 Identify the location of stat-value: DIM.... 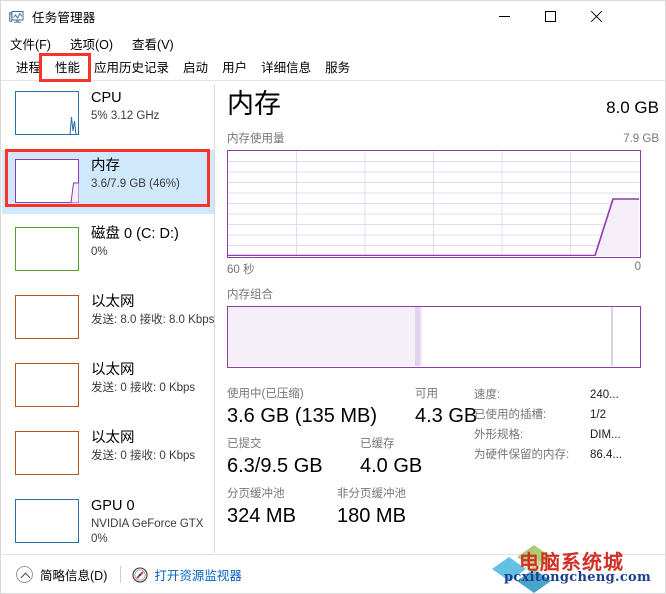
(605, 435).